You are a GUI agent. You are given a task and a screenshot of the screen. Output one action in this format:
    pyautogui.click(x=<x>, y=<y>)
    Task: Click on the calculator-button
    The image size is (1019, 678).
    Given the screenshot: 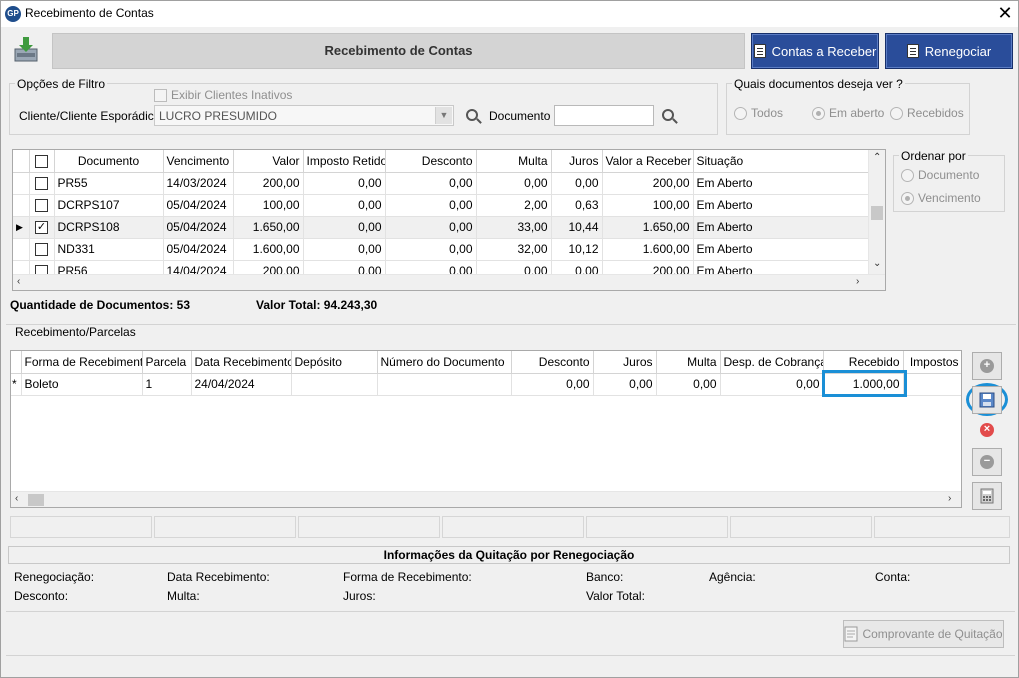 What is the action you would take?
    pyautogui.click(x=987, y=496)
    